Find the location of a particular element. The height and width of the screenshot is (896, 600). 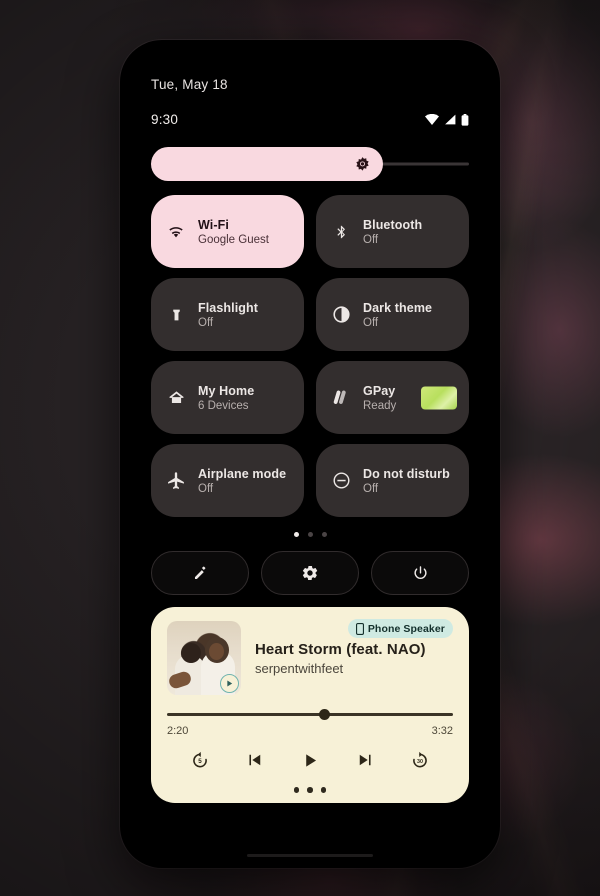

status-system-icons is located at coordinates (447, 119).